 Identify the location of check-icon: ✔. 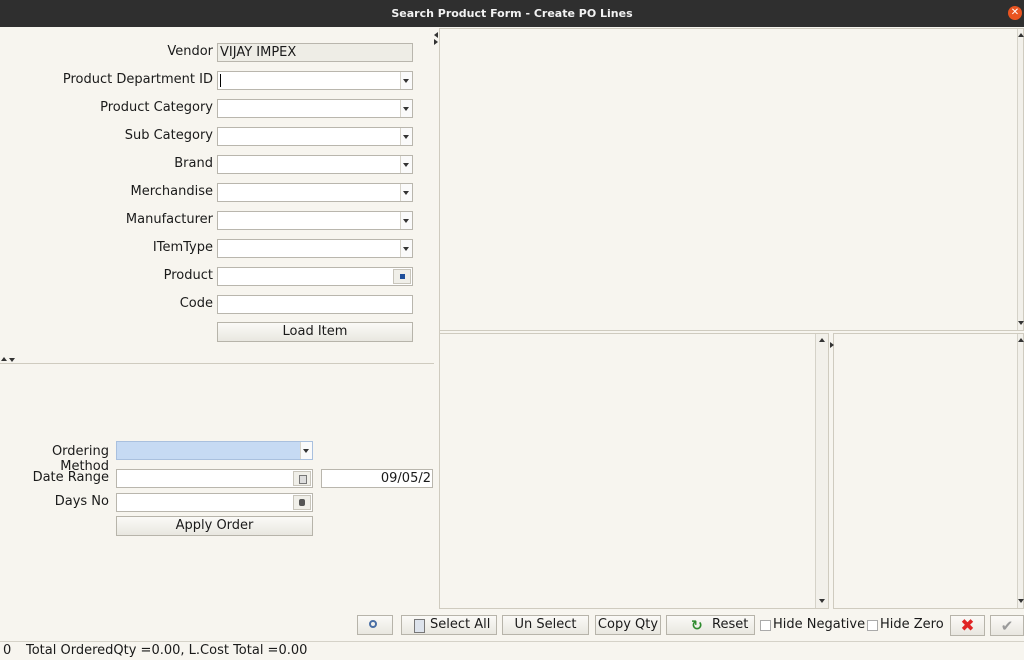
(1007, 626).